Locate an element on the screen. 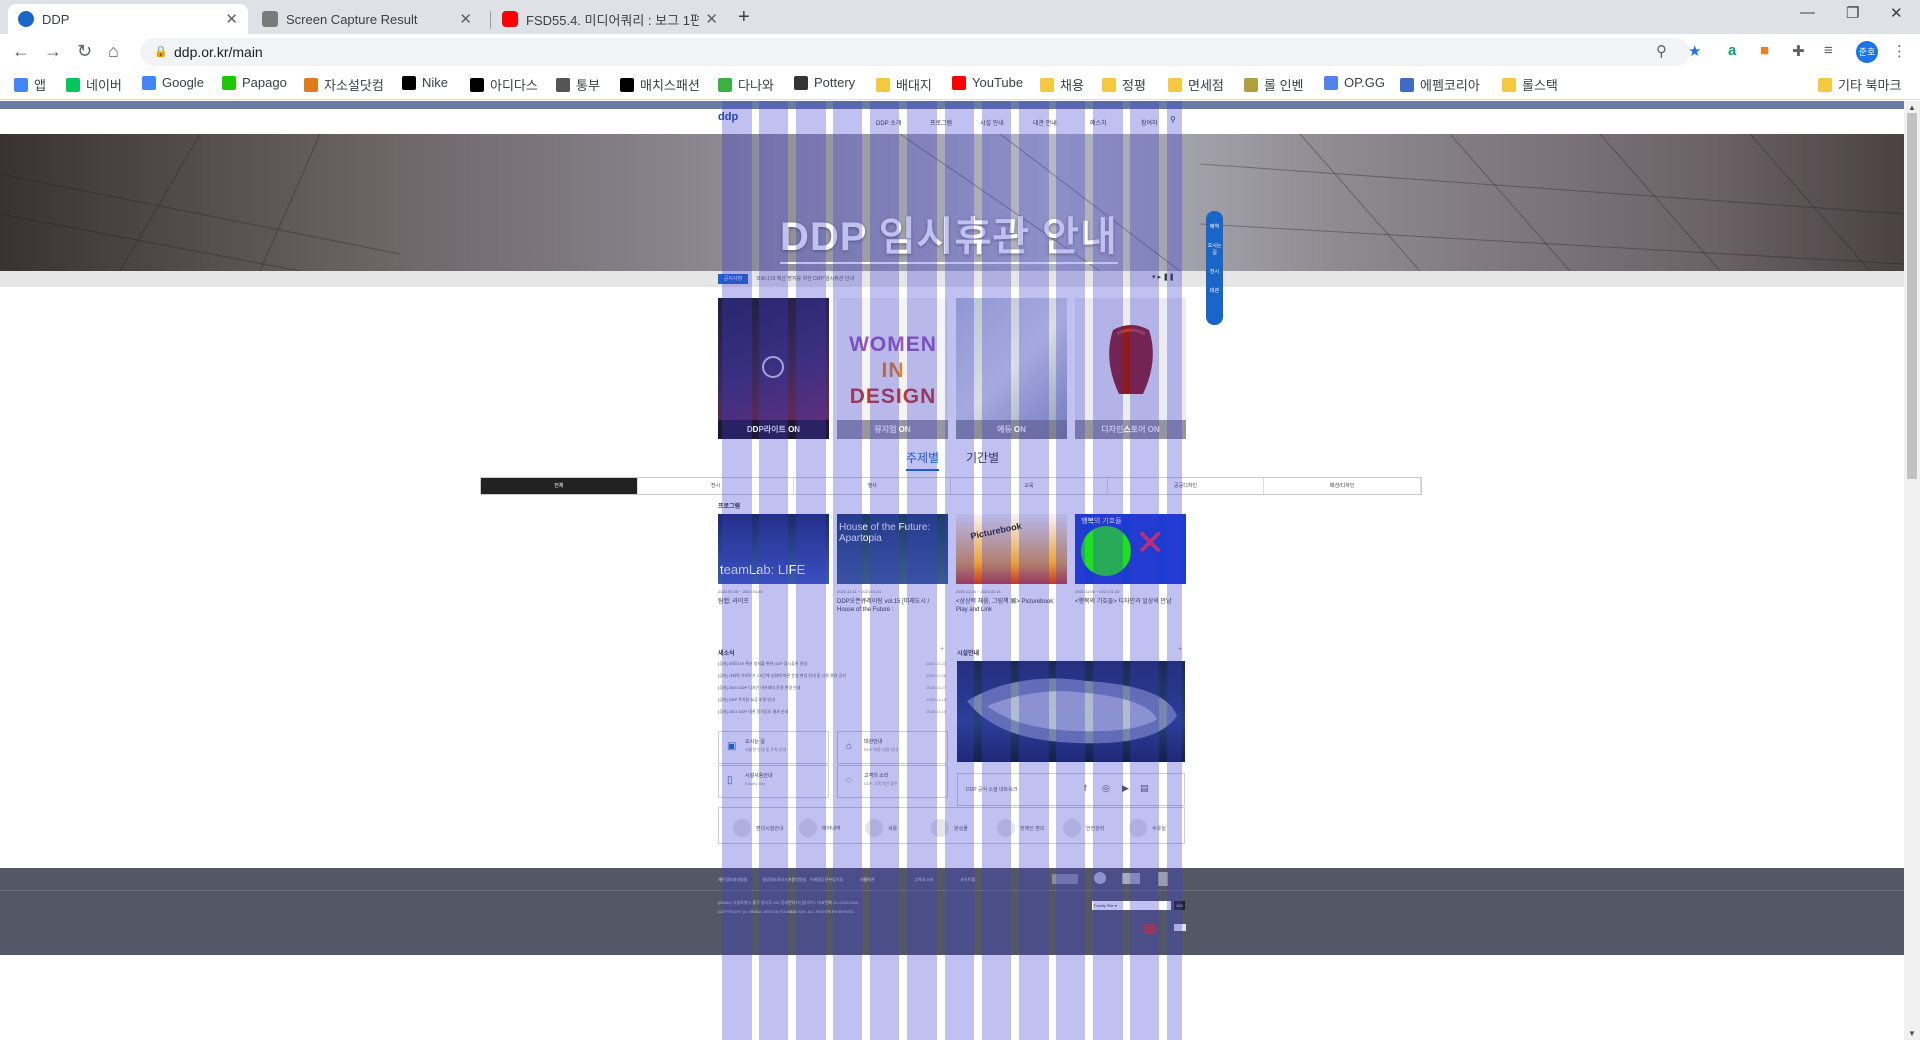 The width and height of the screenshot is (1920, 1040). bookmark-label: OP.GG is located at coordinates (1364, 82).